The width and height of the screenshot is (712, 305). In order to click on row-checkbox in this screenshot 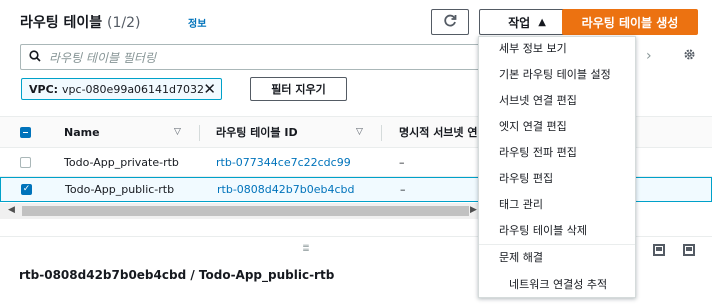, I will do `click(25, 162)`.